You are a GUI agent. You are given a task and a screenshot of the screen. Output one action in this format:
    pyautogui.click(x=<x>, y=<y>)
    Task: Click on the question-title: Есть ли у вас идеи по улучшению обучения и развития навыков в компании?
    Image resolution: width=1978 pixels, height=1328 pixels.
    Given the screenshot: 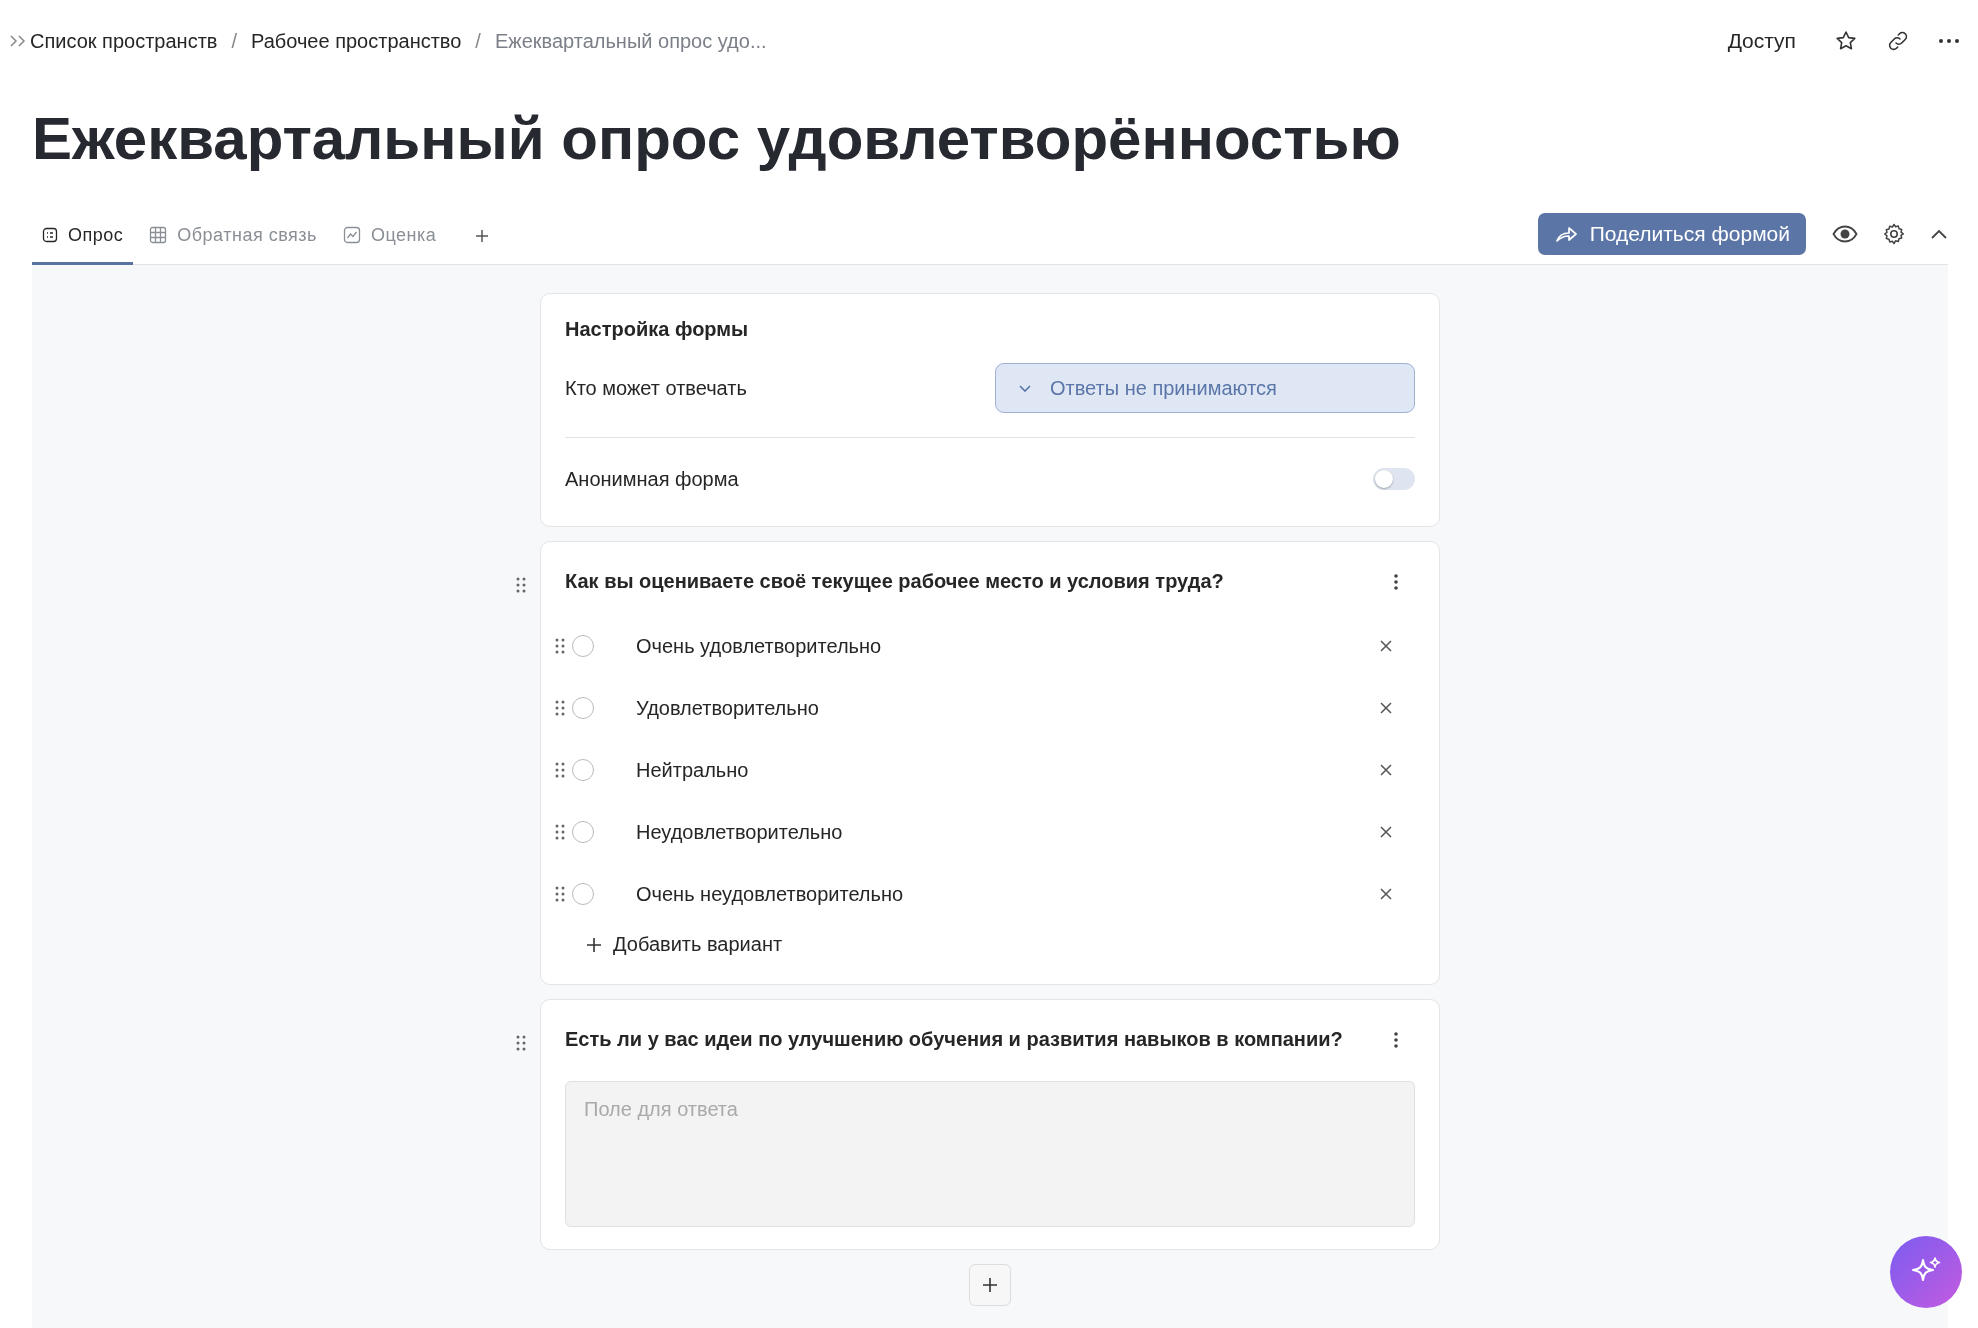 What is the action you would take?
    pyautogui.click(x=954, y=1039)
    